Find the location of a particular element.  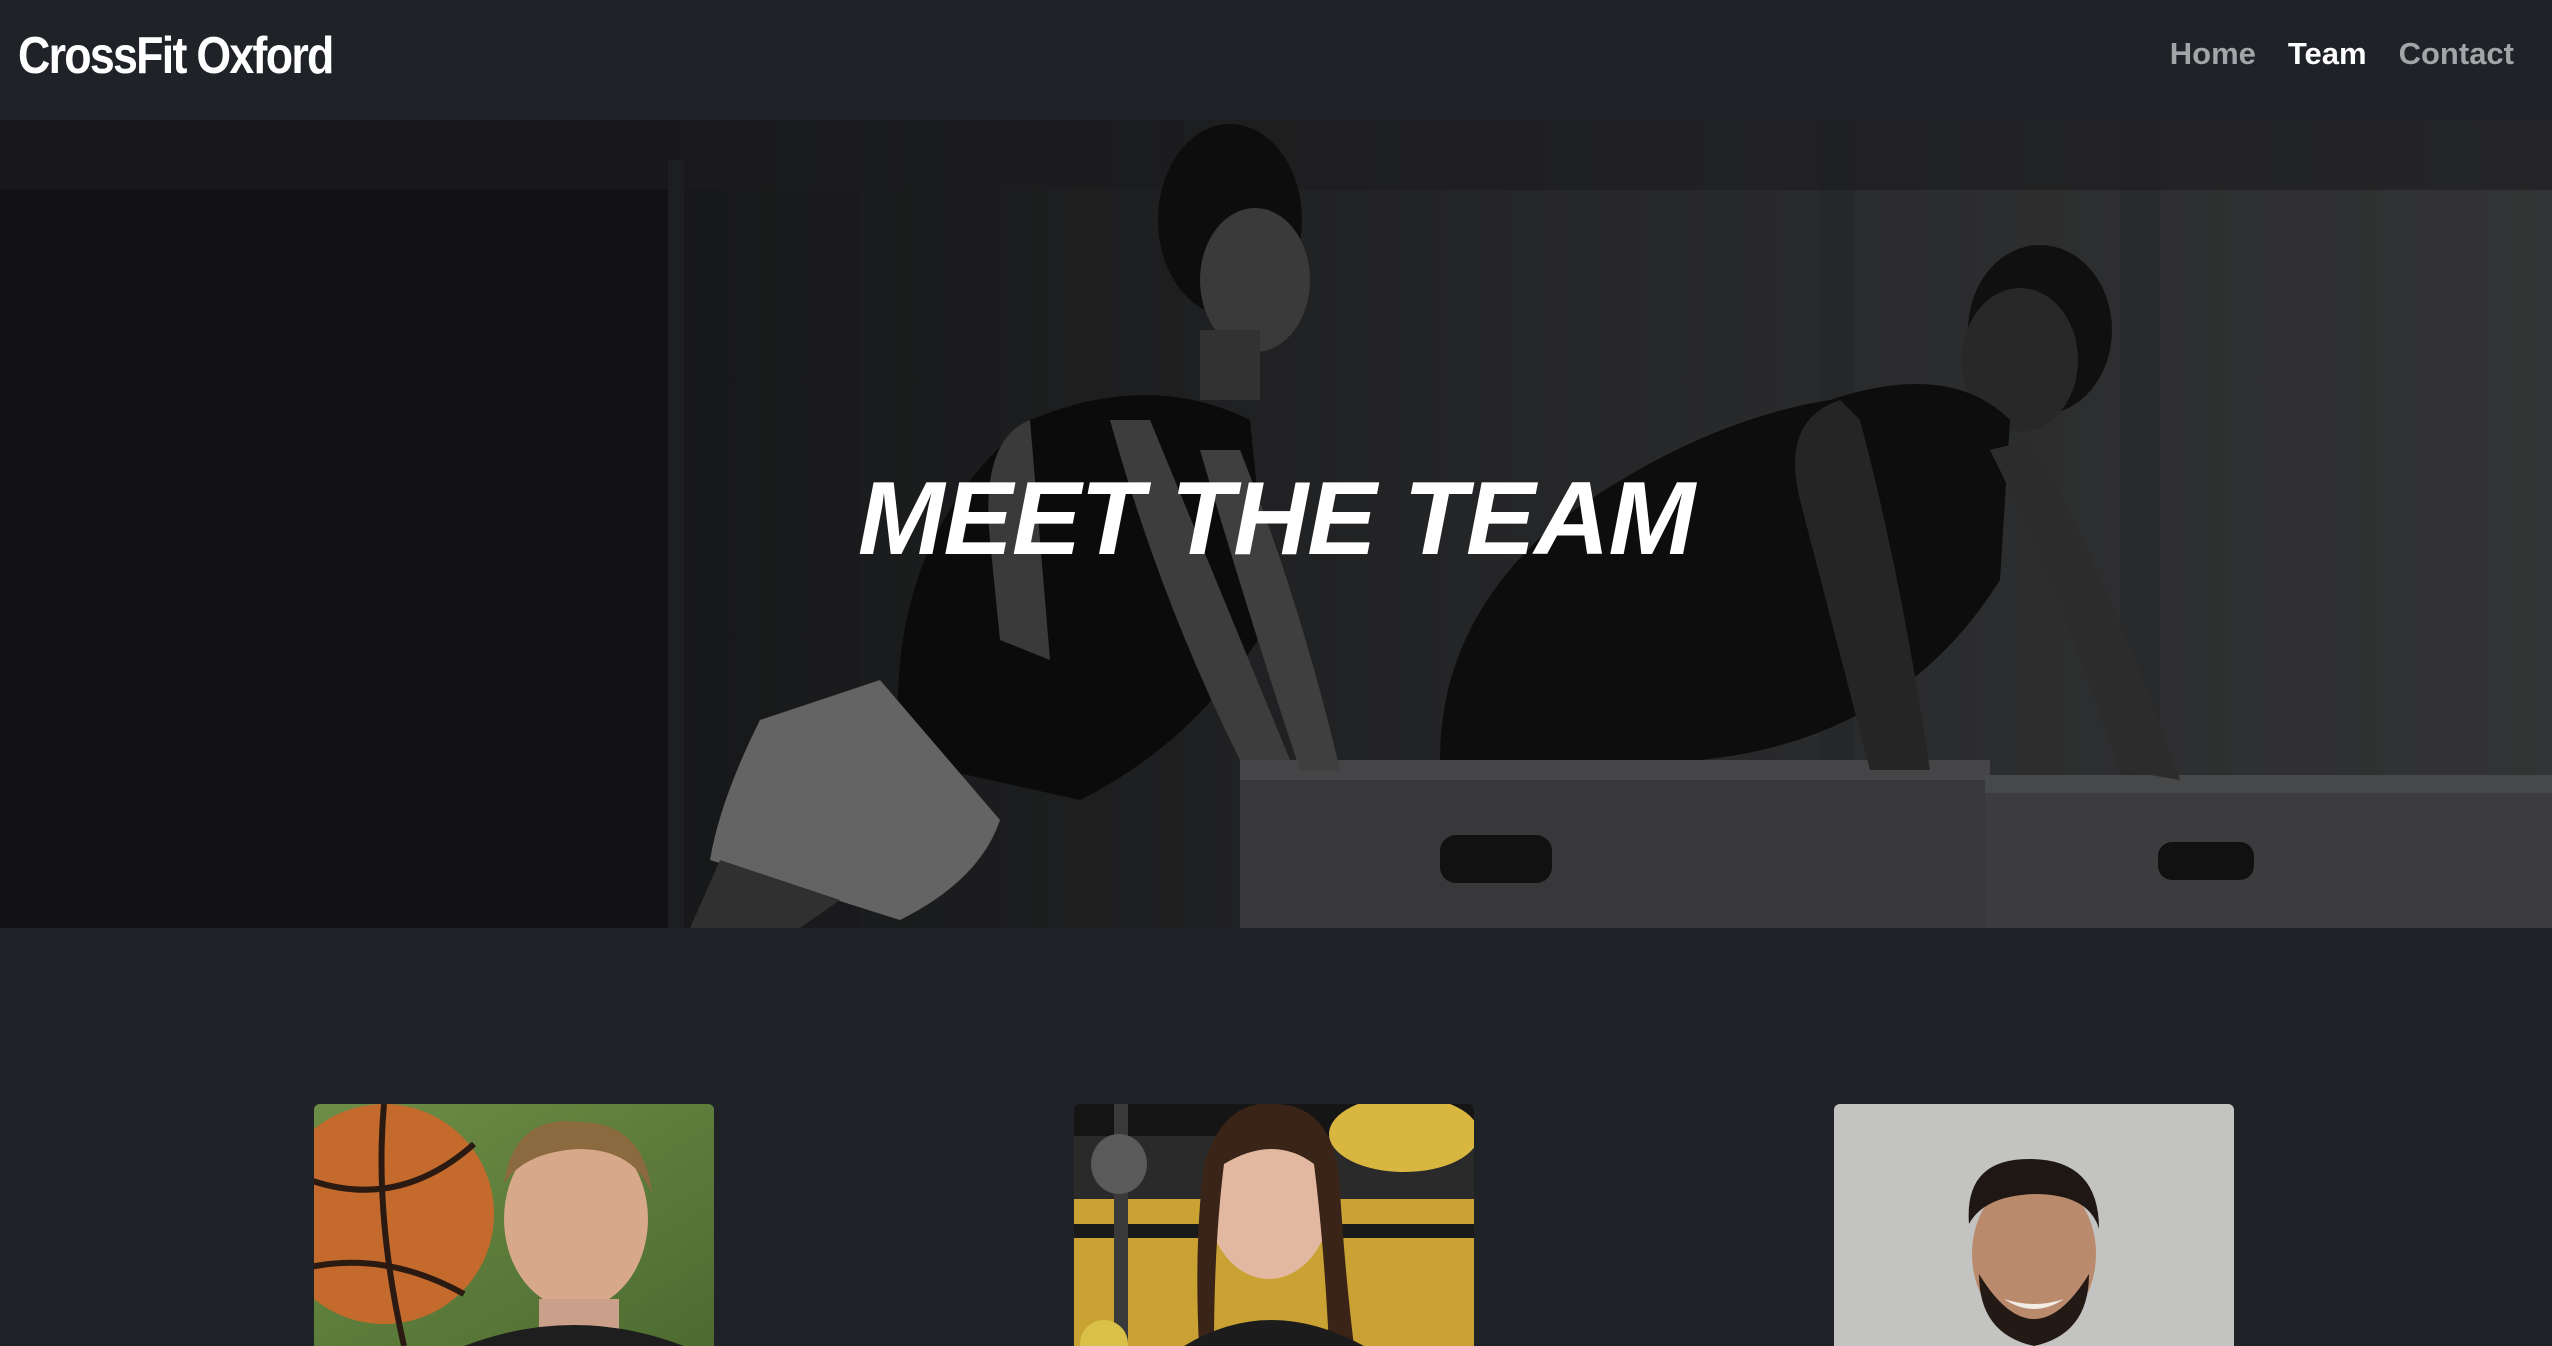

main-nav: Home Team Contact is located at coordinates (2342, 54).